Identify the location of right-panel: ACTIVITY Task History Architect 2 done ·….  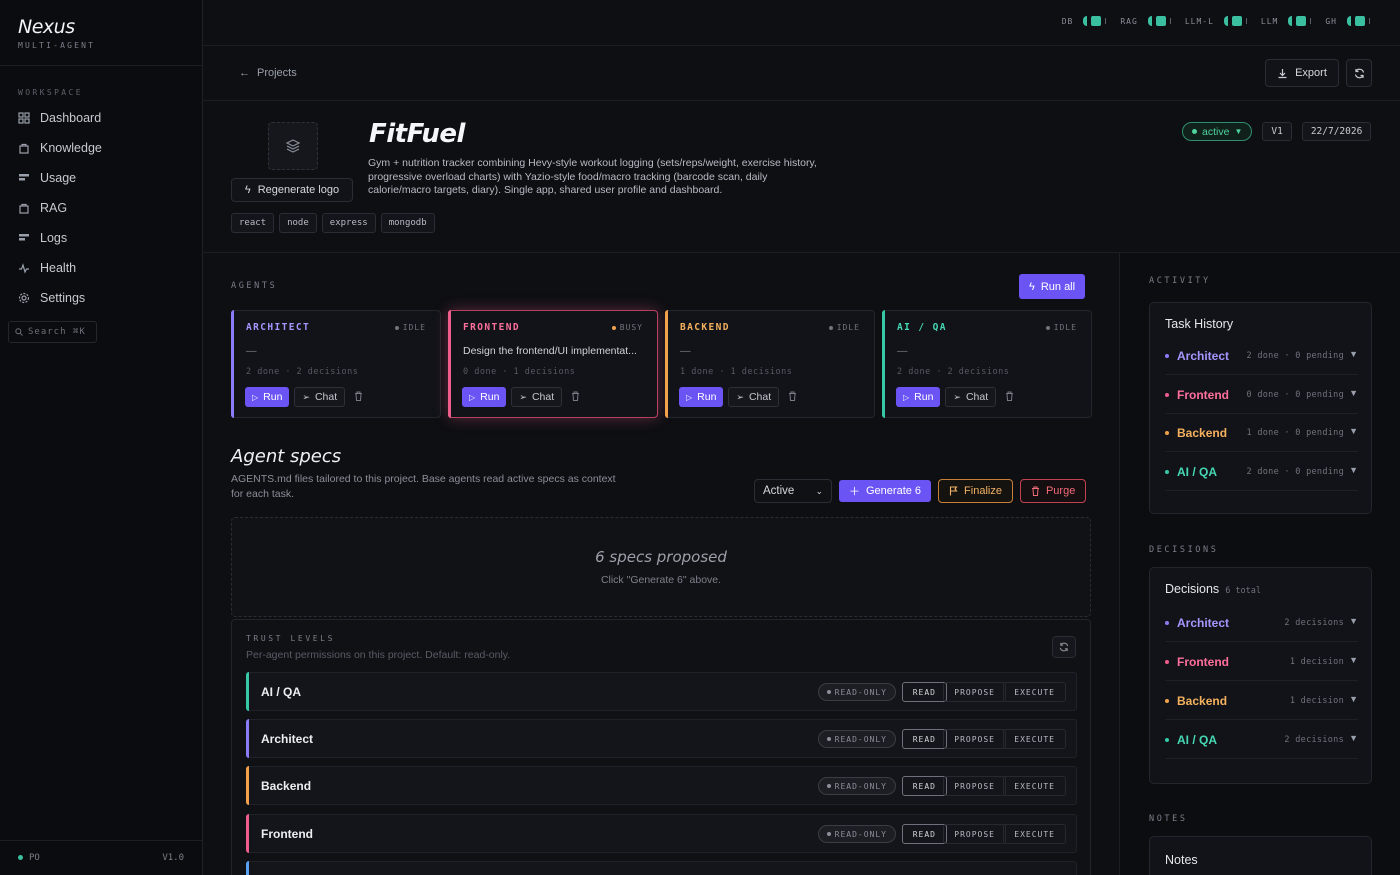
(1259, 564).